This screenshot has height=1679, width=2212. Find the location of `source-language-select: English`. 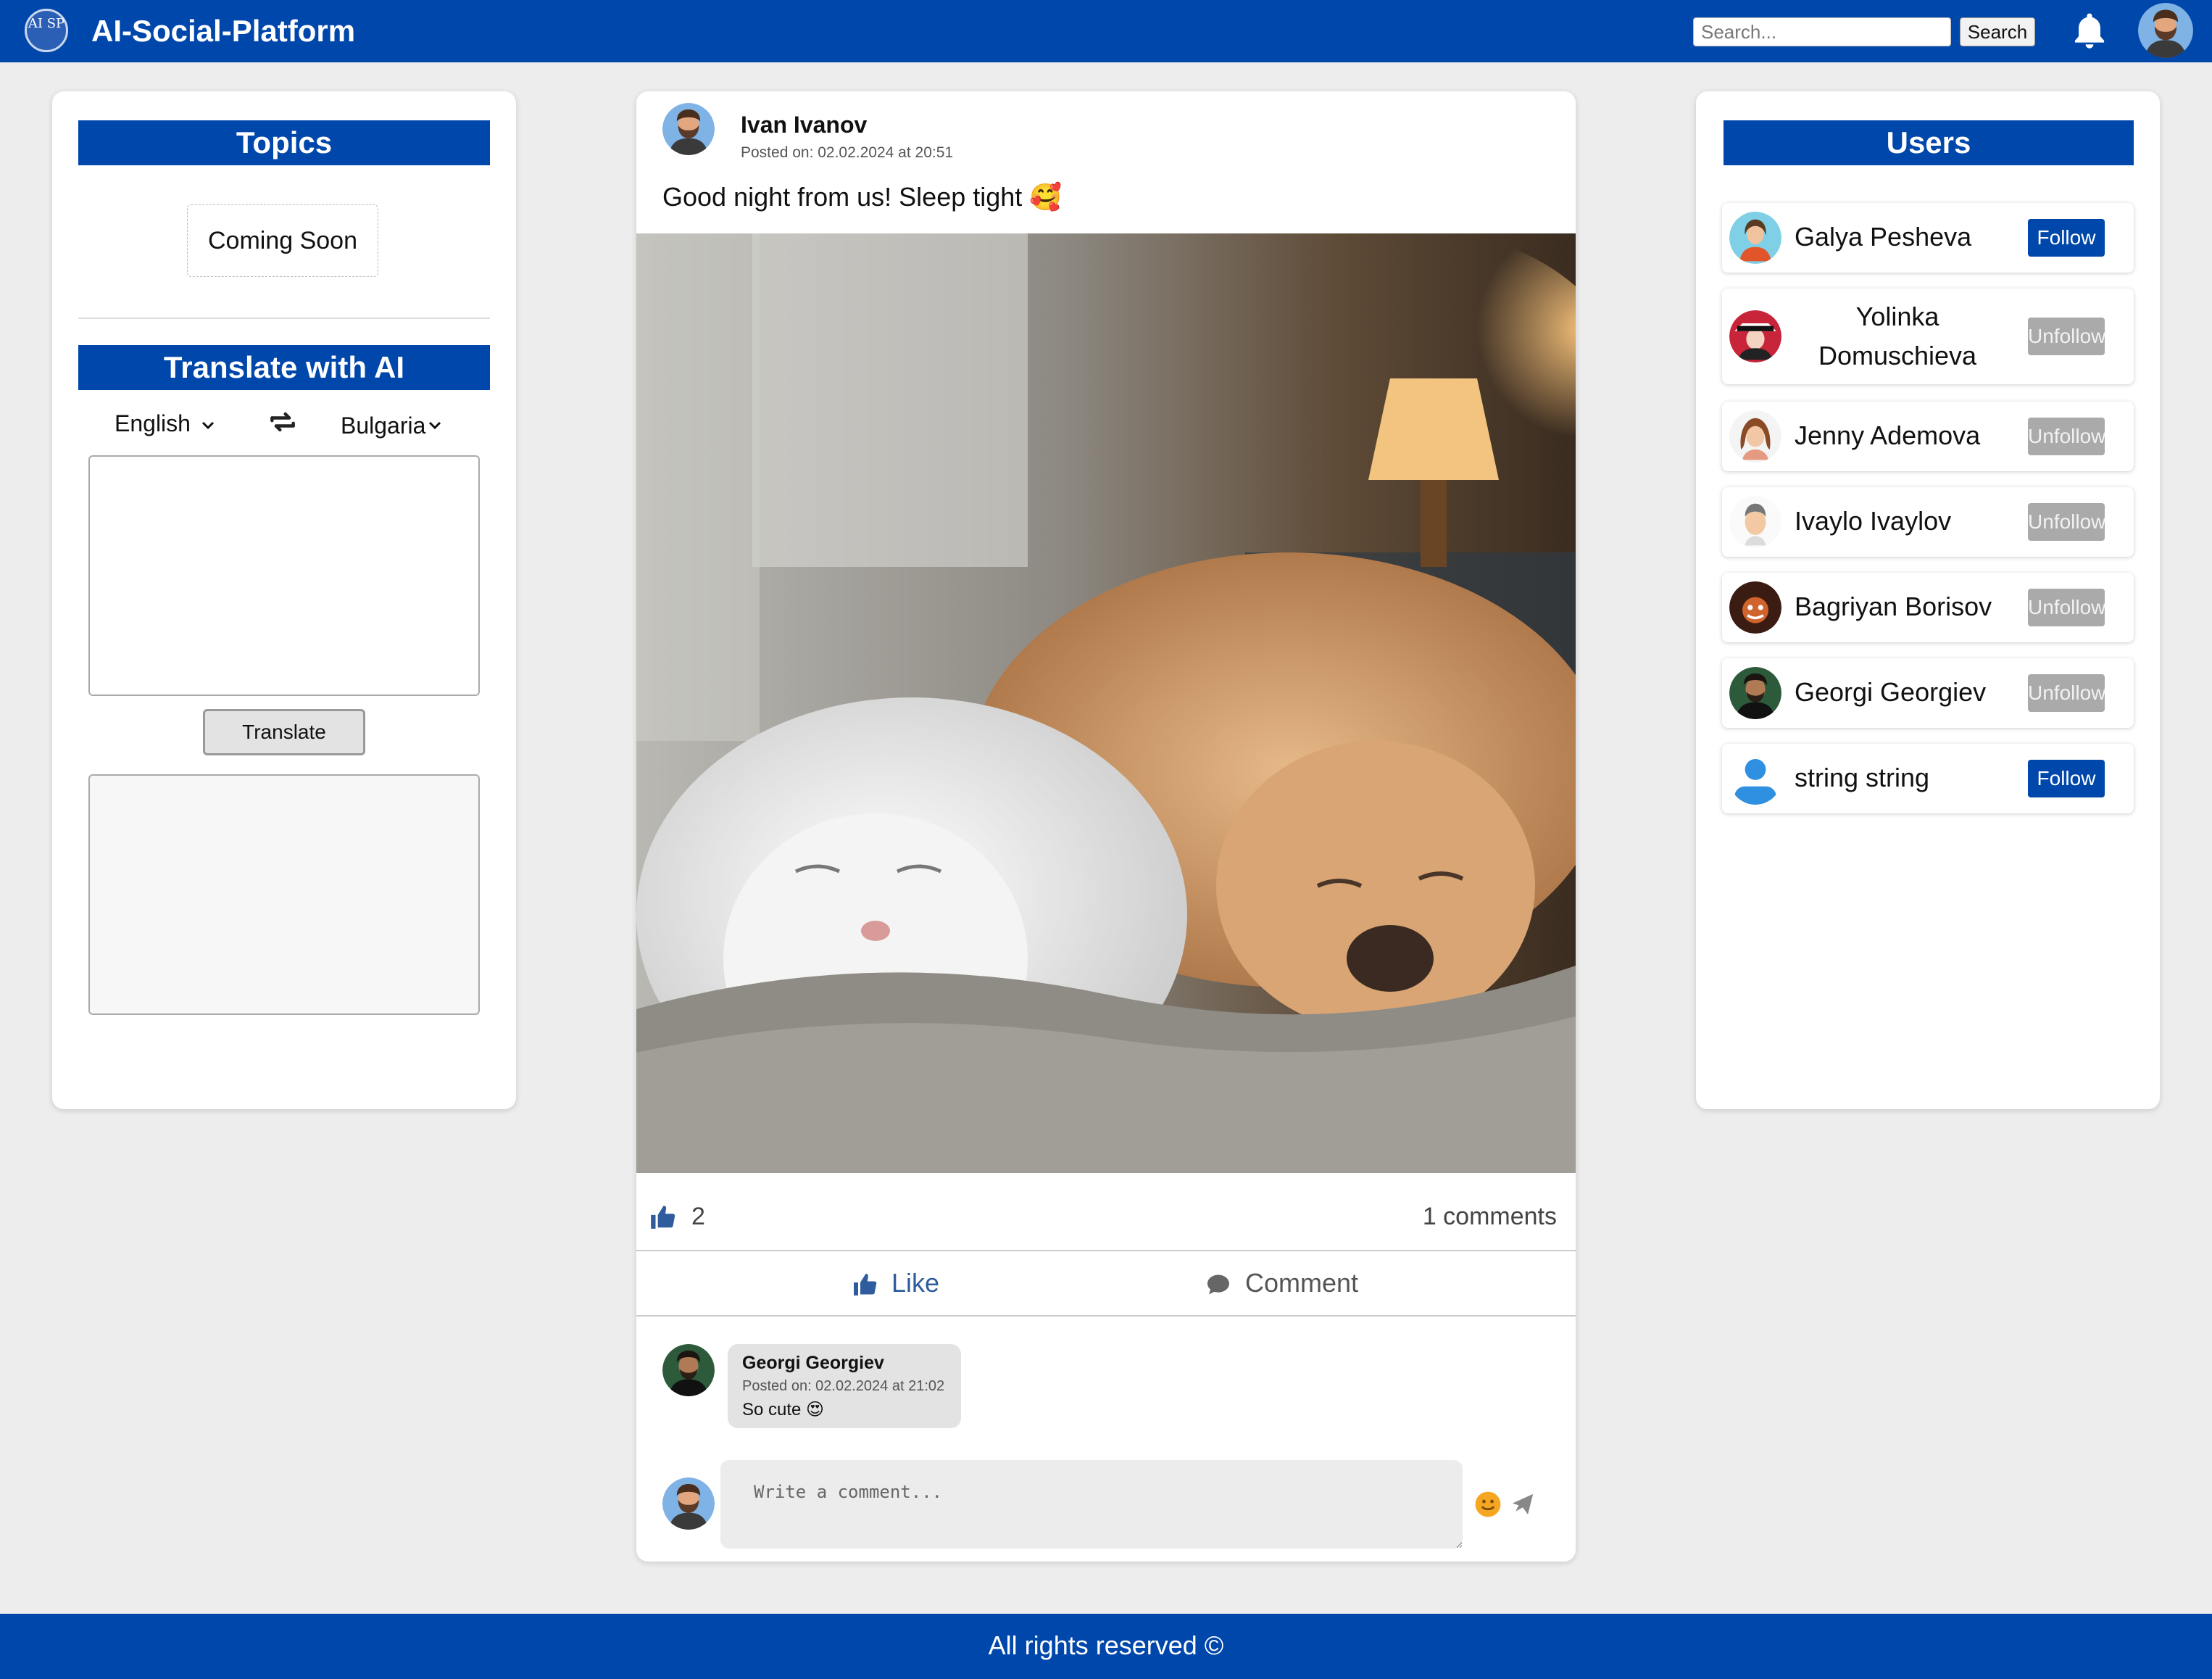

source-language-select: English is located at coordinates (165, 423).